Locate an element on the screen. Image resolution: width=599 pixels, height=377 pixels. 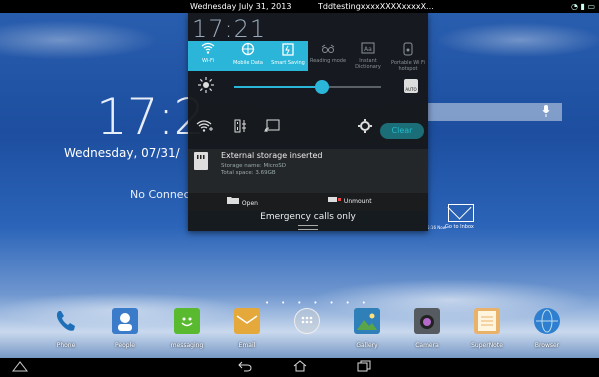
dock-app-label: messaging is located at coordinates (187, 345).